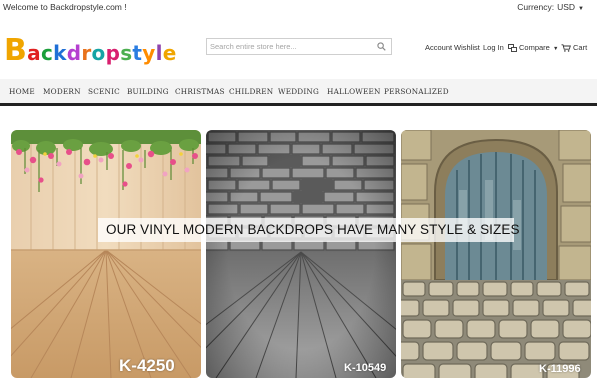  I want to click on product-code: K-4250, so click(147, 365).